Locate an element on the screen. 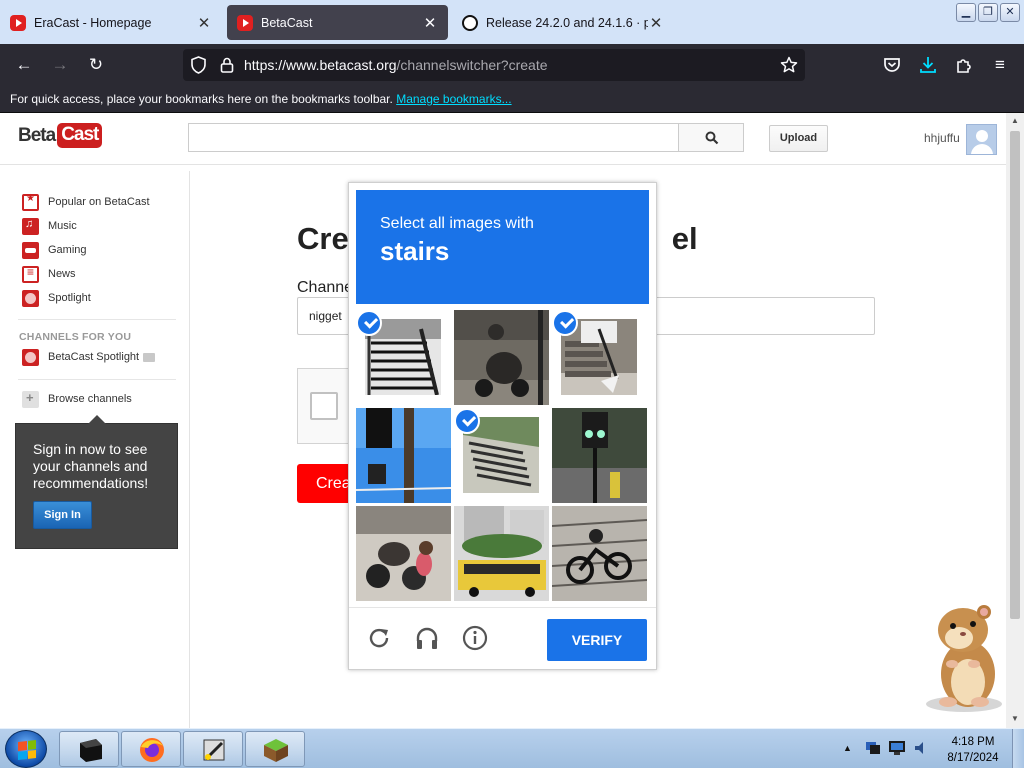  tab-betacast: BetaCast ✕ is located at coordinates (337, 22).